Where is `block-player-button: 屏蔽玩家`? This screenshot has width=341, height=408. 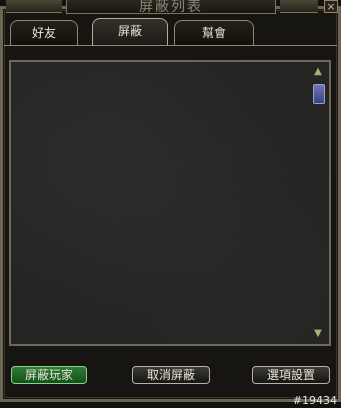 block-player-button: 屏蔽玩家 is located at coordinates (49, 375).